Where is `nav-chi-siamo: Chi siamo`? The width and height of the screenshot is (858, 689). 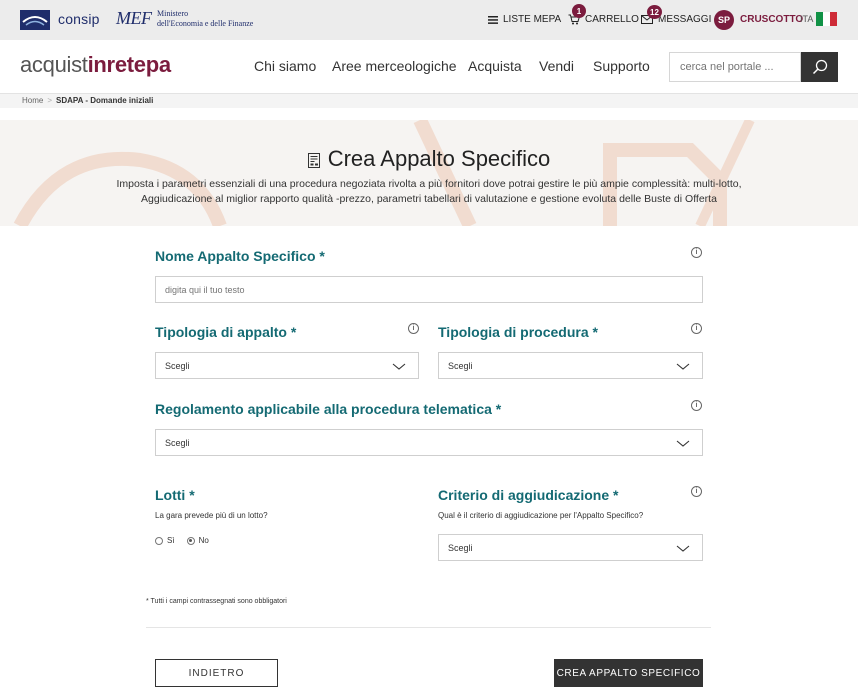
nav-chi-siamo: Chi siamo is located at coordinates (285, 66).